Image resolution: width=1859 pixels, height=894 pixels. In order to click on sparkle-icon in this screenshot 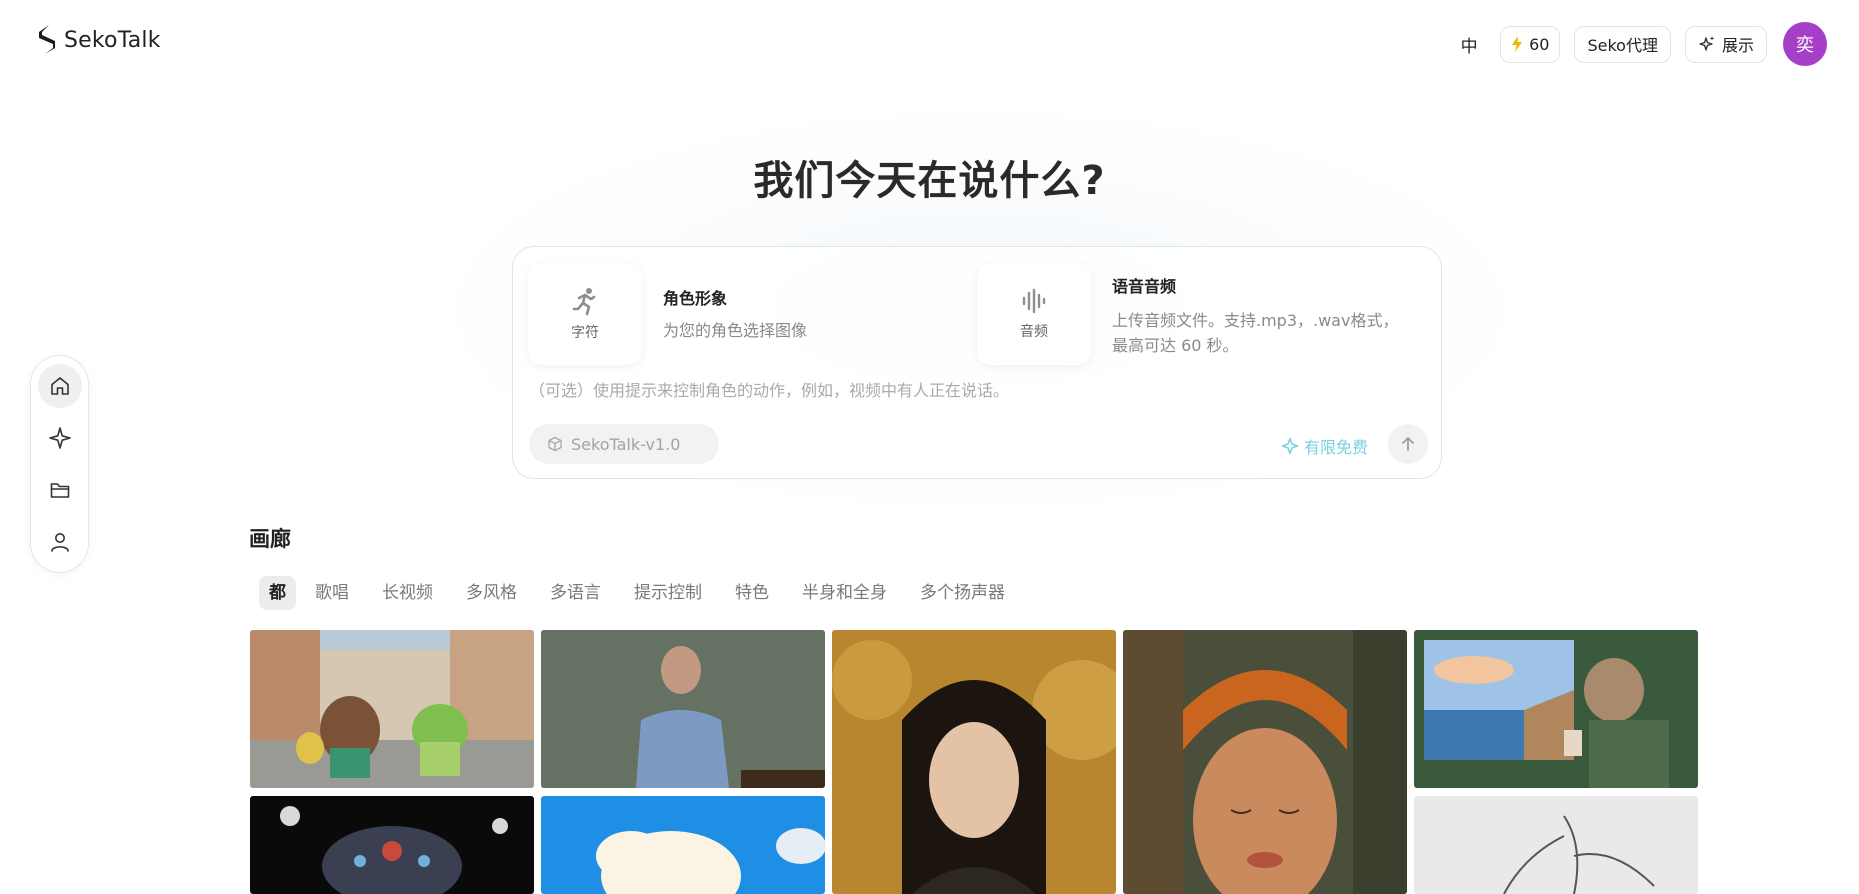, I will do `click(59, 438)`.